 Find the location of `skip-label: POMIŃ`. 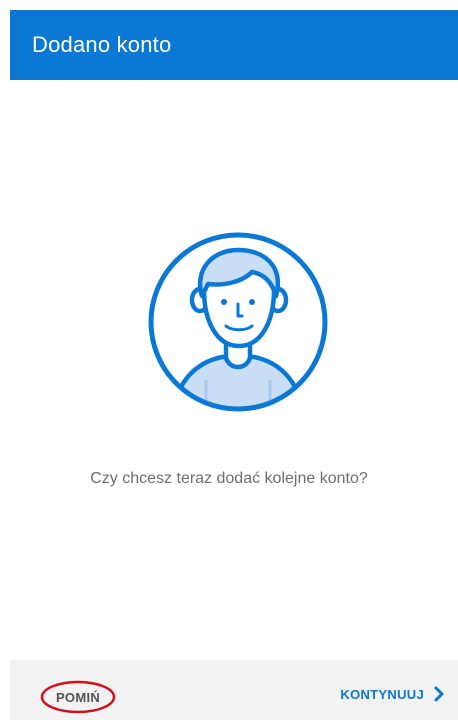

skip-label: POMIŃ is located at coordinates (78, 697).